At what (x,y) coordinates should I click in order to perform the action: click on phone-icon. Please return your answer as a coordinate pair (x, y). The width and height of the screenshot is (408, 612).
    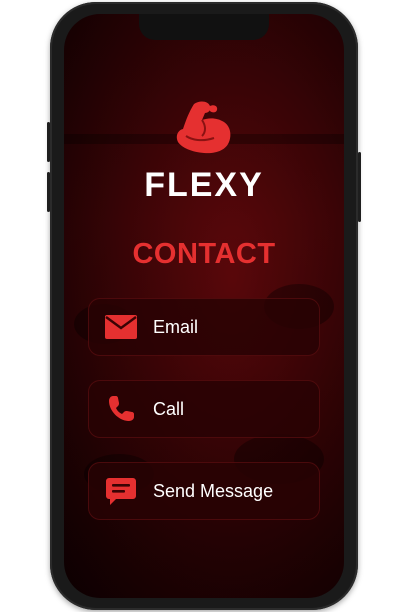
    Looking at the image, I should click on (121, 409).